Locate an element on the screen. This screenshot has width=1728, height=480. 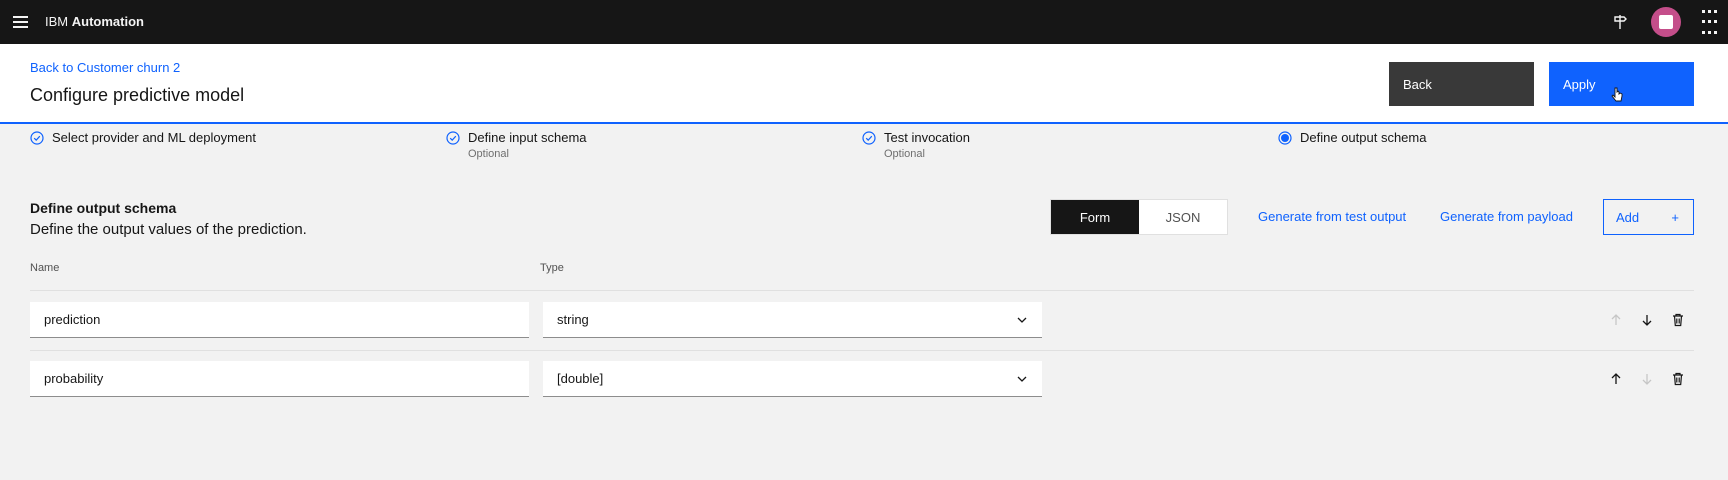
step-label: Select provider and ML deployment is located at coordinates (154, 137).